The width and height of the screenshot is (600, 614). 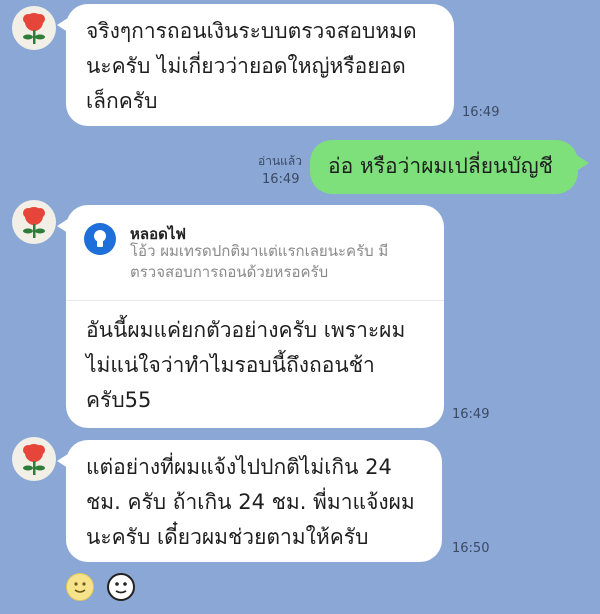 I want to click on message-text: อ่อ หรือว่าผมเปลี่ยนบัญชี, so click(x=440, y=166).